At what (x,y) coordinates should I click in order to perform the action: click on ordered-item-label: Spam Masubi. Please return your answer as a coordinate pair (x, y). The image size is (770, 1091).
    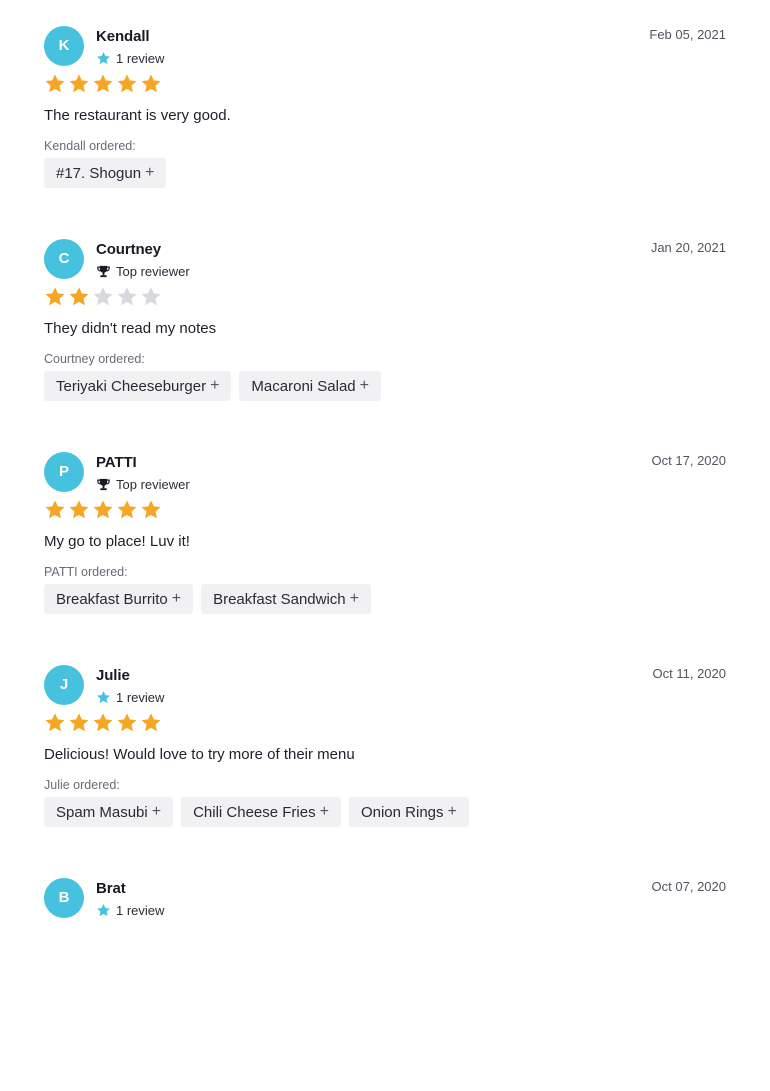
    Looking at the image, I should click on (102, 812).